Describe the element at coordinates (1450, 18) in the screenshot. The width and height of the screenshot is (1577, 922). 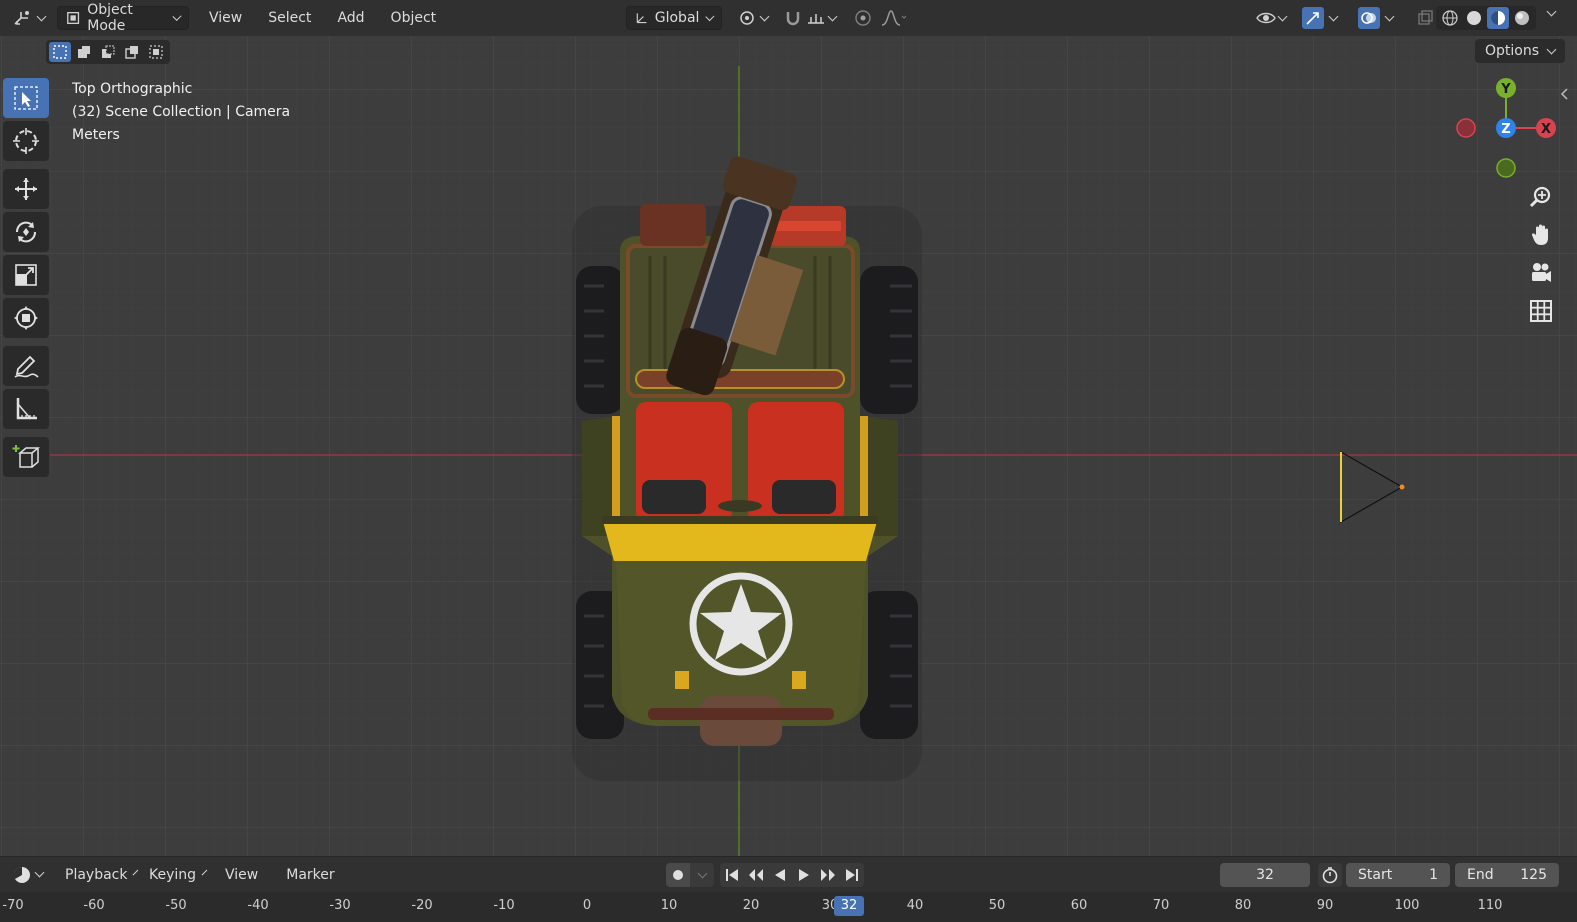
I see `wireframe-shading-button` at that location.